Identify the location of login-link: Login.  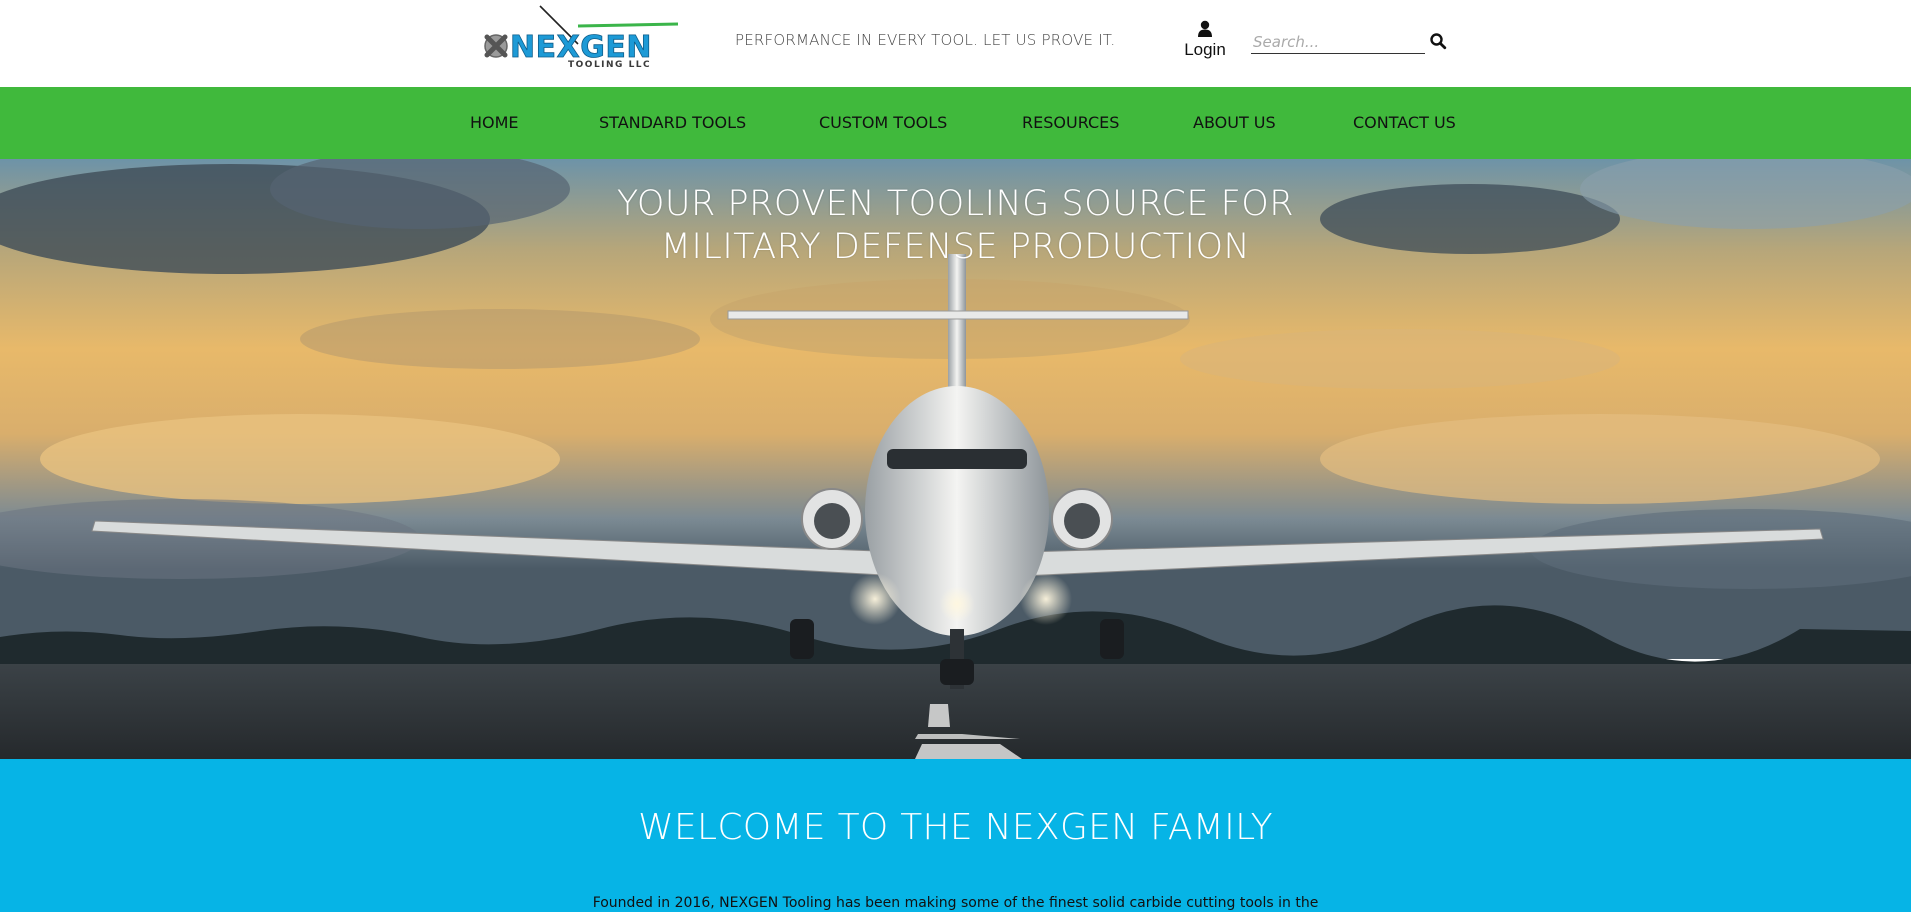
(1205, 40).